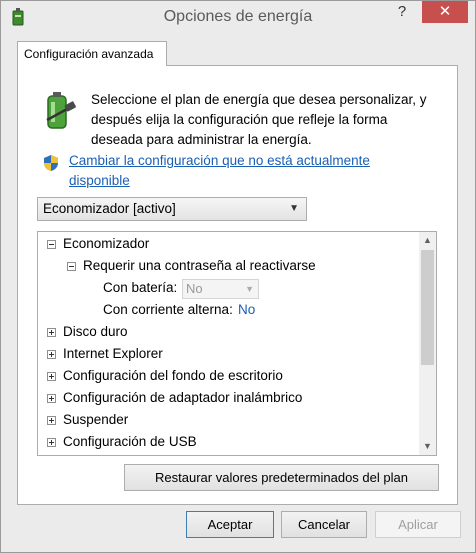 This screenshot has height=553, width=476. I want to click on tree-node-label: Configuración de adaptador inalámbrico, so click(183, 397).